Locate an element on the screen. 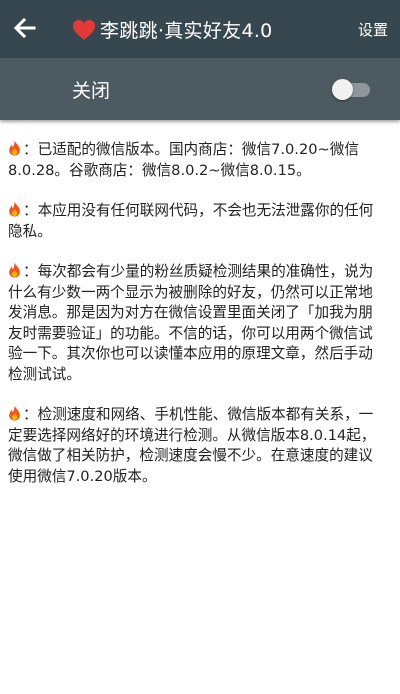 This screenshot has height=694, width=400. toggle-thumb is located at coordinates (342, 89).